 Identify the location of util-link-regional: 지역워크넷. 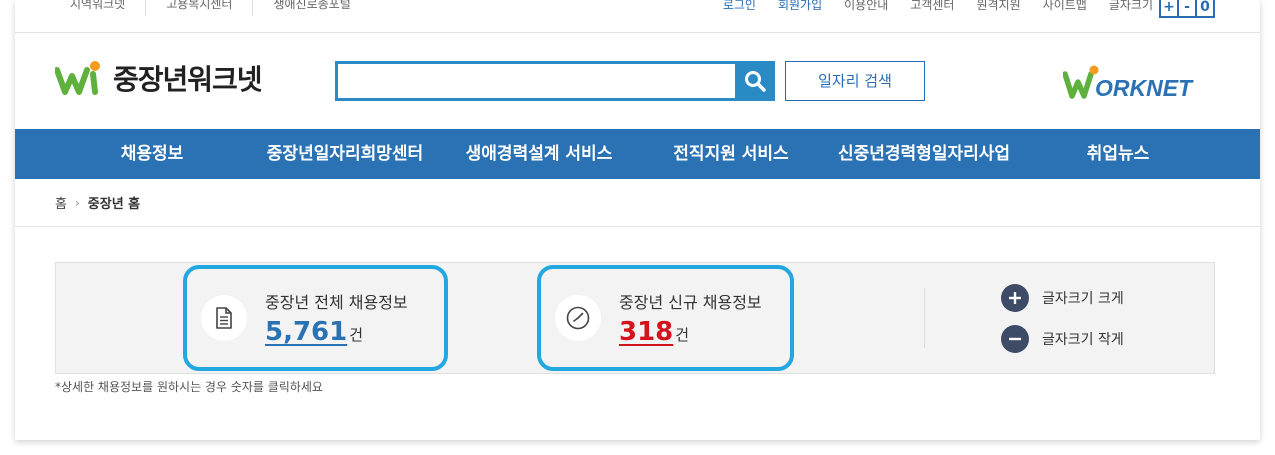
(100, 8).